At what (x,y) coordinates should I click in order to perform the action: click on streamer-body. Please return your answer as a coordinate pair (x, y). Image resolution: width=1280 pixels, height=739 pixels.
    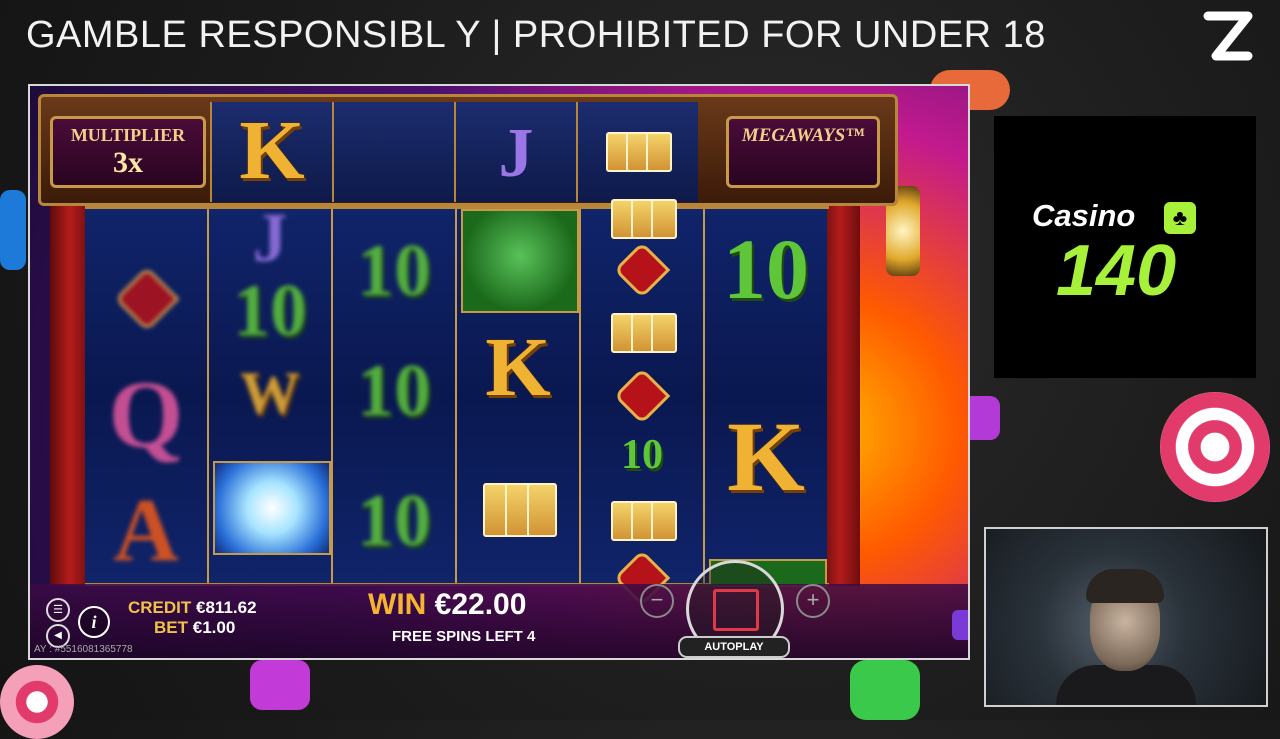
    Looking at the image, I should click on (1126, 685).